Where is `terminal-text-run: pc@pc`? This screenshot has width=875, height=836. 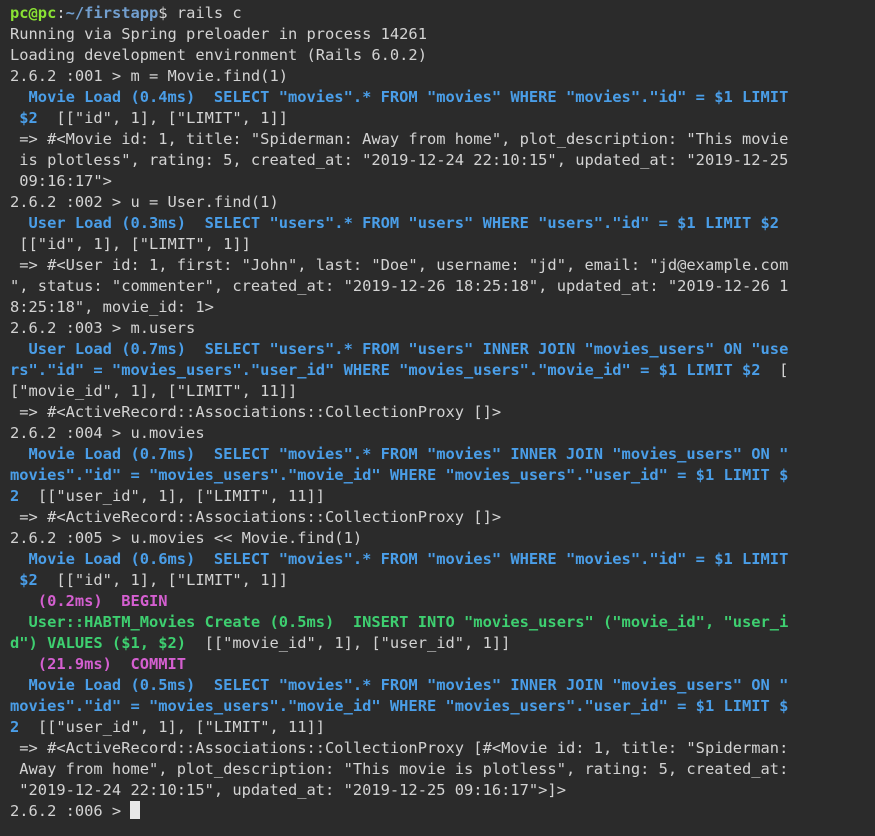
terminal-text-run: pc@pc is located at coordinates (33, 13).